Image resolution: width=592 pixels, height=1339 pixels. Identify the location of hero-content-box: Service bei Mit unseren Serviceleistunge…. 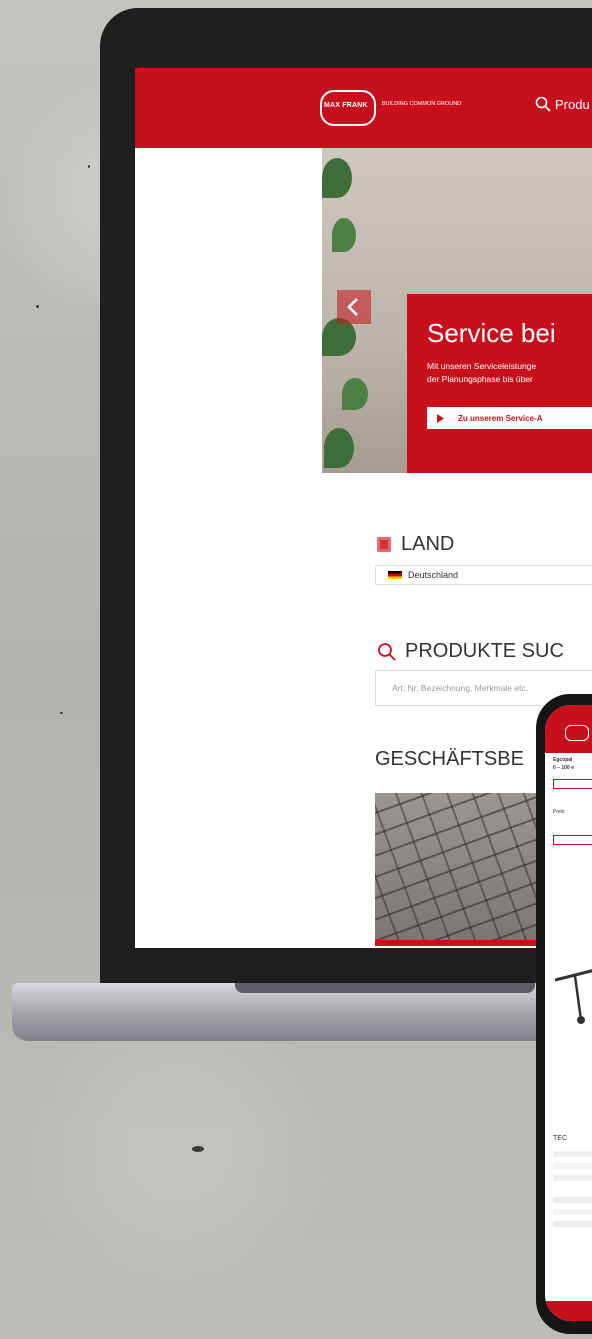
(499, 383).